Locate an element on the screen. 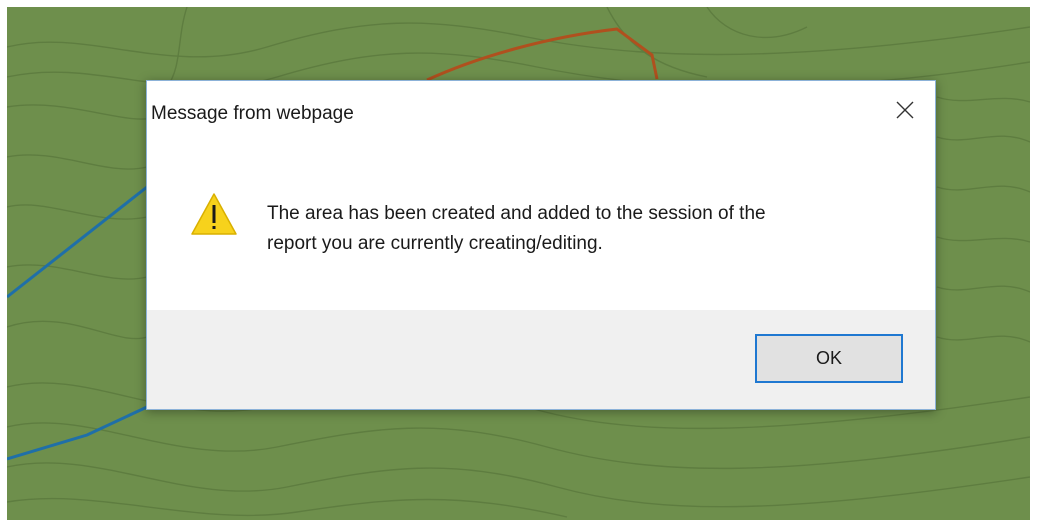 This screenshot has width=1037, height=527. close-icon is located at coordinates (905, 110).